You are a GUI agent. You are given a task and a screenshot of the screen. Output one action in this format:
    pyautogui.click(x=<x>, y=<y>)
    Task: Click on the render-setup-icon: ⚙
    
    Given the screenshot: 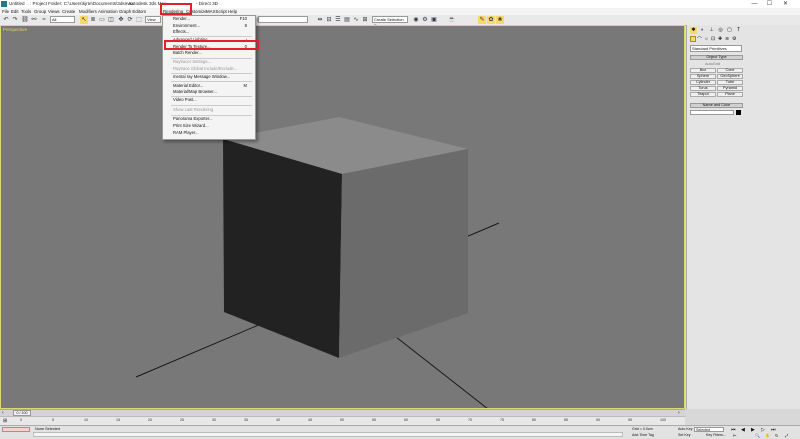 What is the action you would take?
    pyautogui.click(x=425, y=20)
    